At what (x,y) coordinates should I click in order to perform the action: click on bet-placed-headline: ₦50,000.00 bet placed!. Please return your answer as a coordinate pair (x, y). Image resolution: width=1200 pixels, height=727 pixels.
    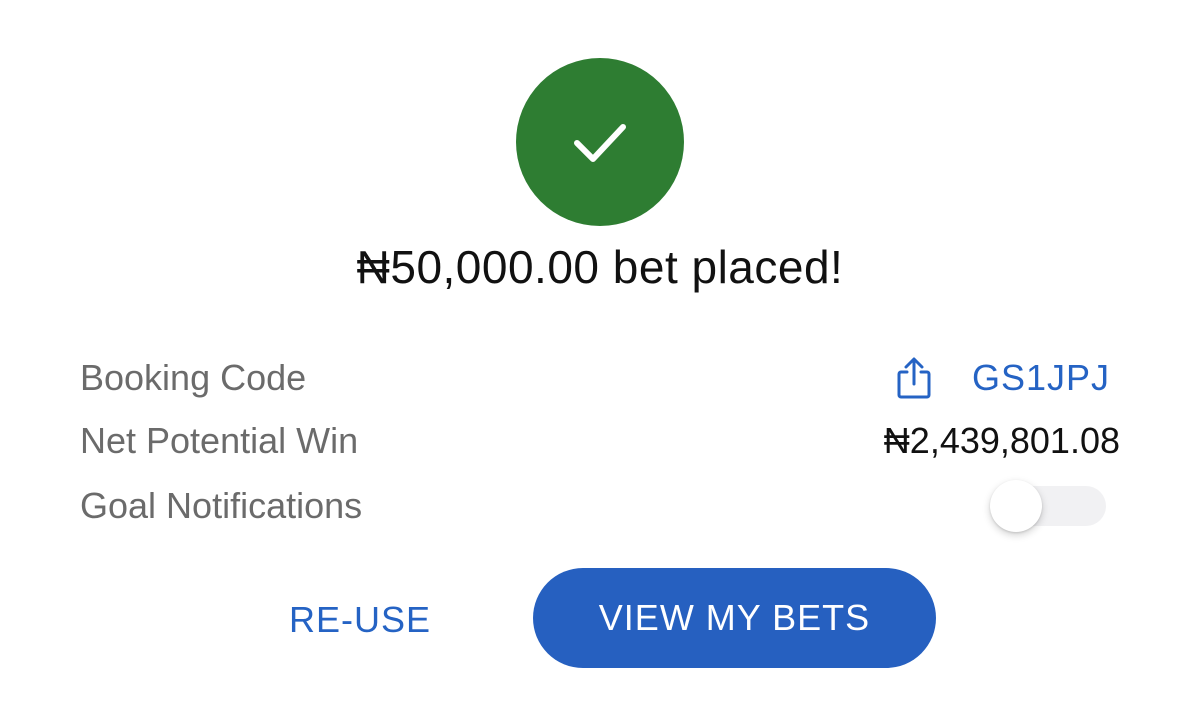
    Looking at the image, I should click on (600, 267).